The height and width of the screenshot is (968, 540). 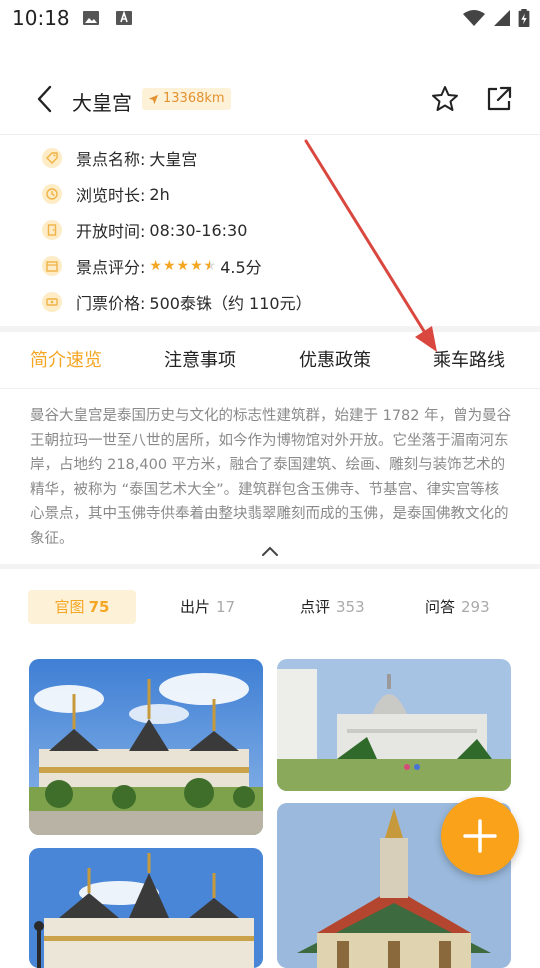 I want to click on rating-stars: ★★★★★★, so click(x=182, y=266).